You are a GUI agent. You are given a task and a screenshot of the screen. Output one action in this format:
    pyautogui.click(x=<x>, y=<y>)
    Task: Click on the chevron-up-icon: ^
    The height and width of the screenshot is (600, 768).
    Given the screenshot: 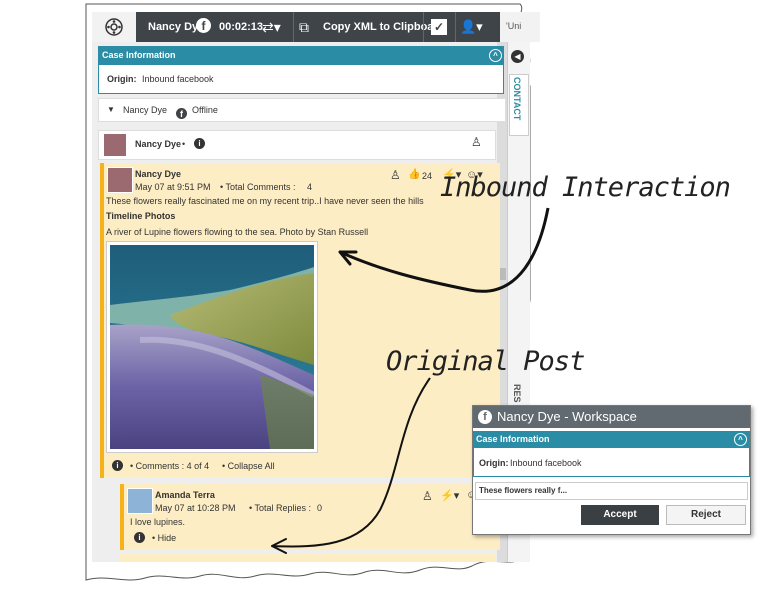 What is the action you would take?
    pyautogui.click(x=740, y=439)
    